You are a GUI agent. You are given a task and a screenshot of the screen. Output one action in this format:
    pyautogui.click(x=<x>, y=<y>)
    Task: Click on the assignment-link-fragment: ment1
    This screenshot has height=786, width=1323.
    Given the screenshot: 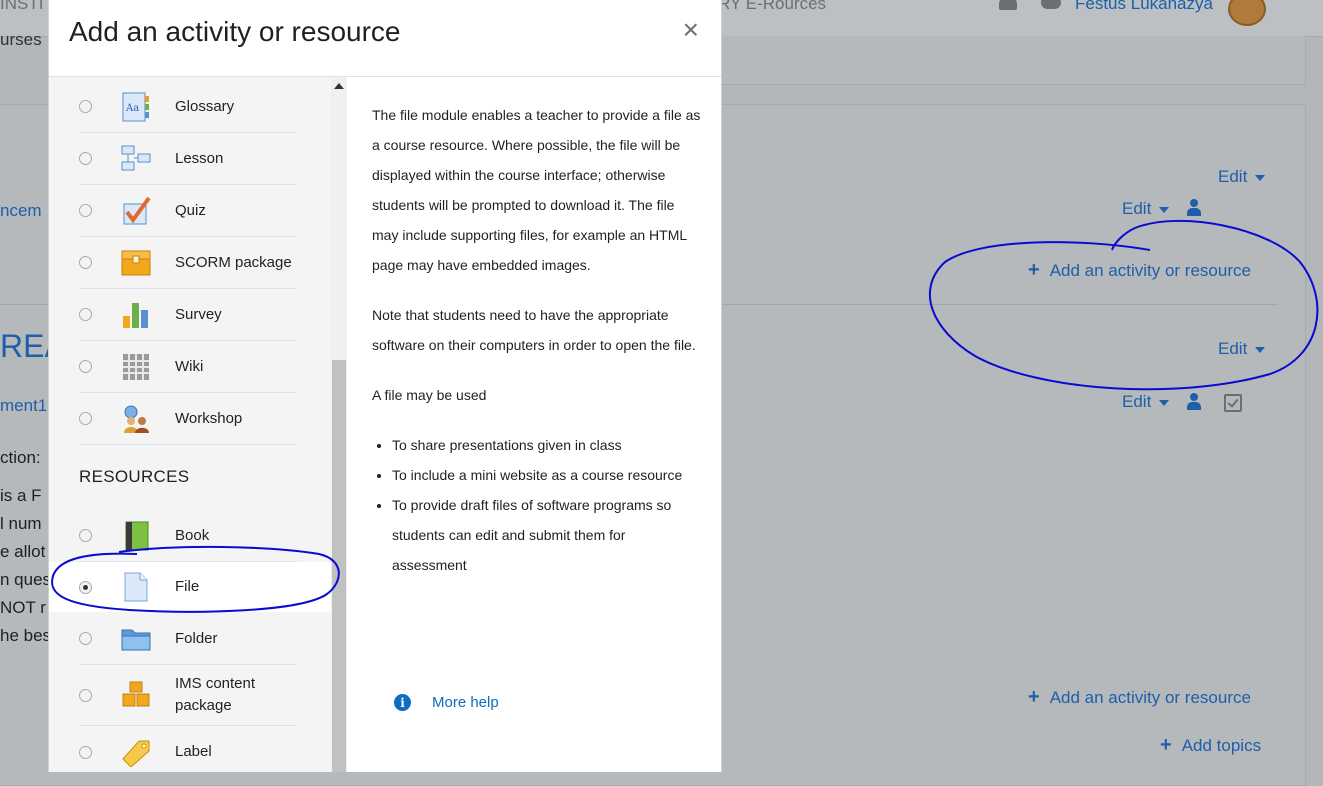 What is the action you would take?
    pyautogui.click(x=23, y=406)
    